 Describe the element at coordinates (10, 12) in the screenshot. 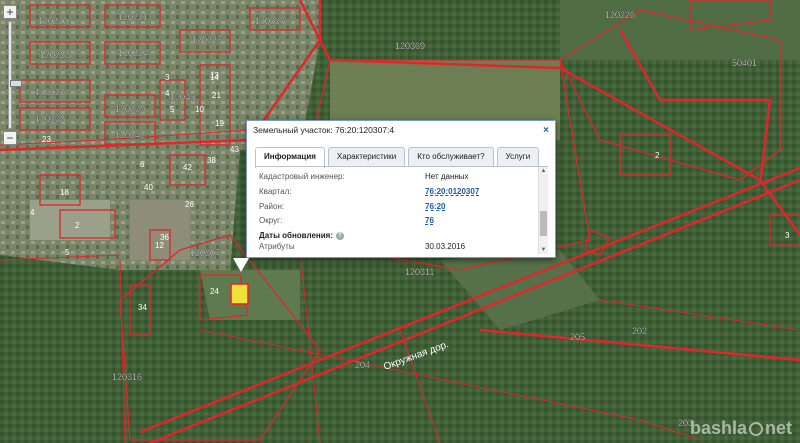

I see `zoom-in-button: +` at that location.